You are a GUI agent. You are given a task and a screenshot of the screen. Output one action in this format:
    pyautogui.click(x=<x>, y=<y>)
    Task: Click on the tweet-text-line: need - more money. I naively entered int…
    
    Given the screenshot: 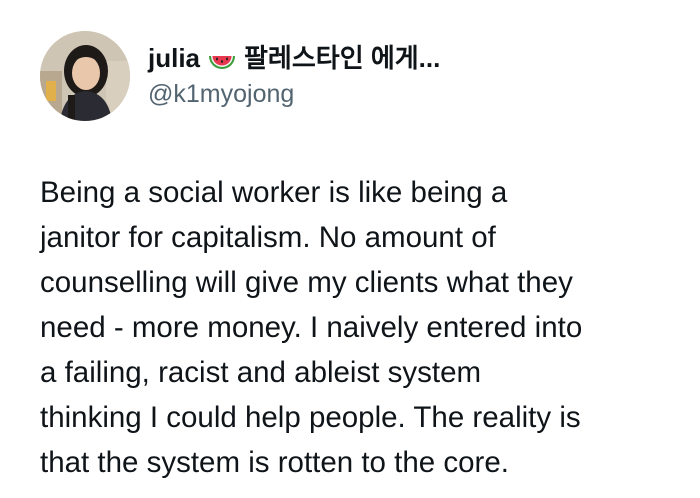 What is the action you would take?
    pyautogui.click(x=311, y=327)
    